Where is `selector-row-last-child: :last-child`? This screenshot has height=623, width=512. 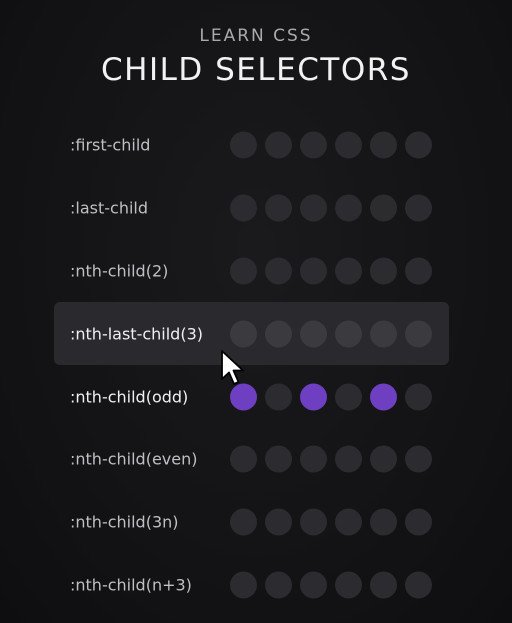 selector-row-last-child: :last-child is located at coordinates (251, 208).